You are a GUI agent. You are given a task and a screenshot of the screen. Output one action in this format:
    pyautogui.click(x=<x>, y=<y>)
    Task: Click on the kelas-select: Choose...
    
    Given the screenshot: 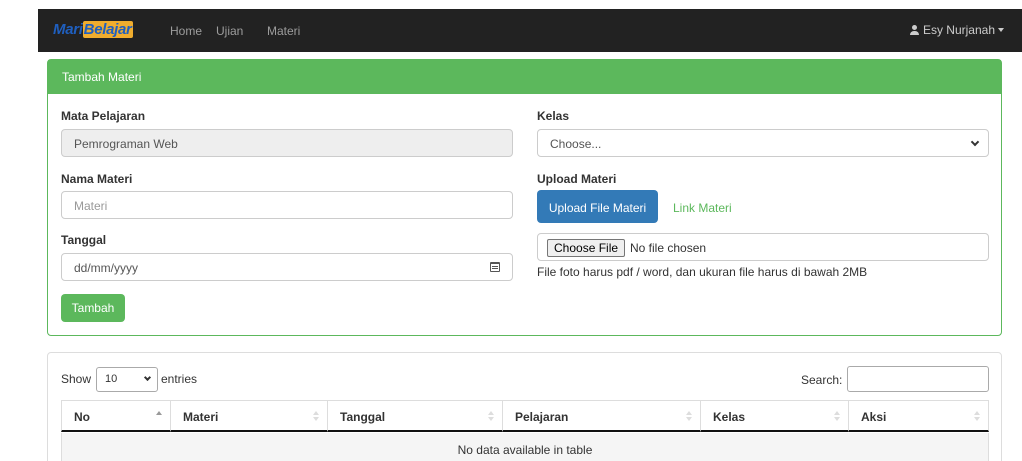 What is the action you would take?
    pyautogui.click(x=763, y=143)
    